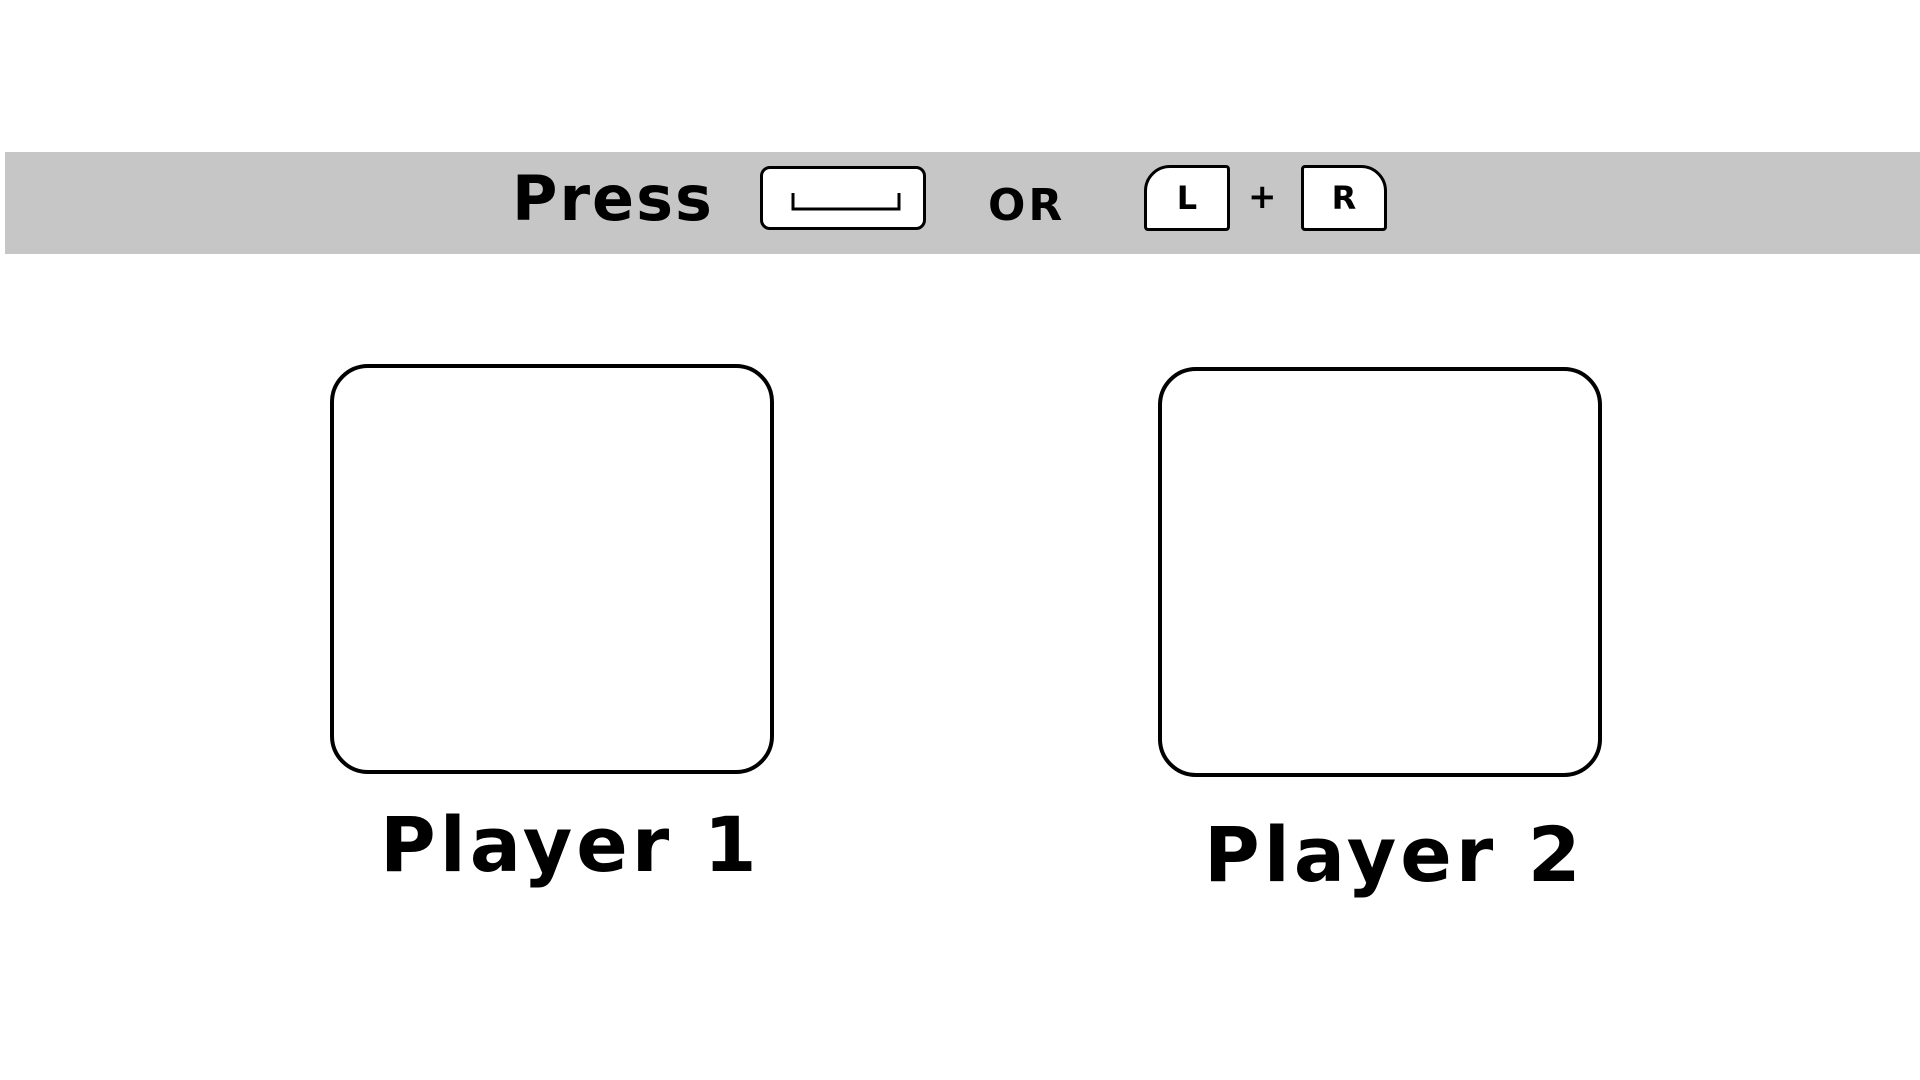 The image size is (1920, 1080). I want to click on plus-label: +, so click(1262, 197).